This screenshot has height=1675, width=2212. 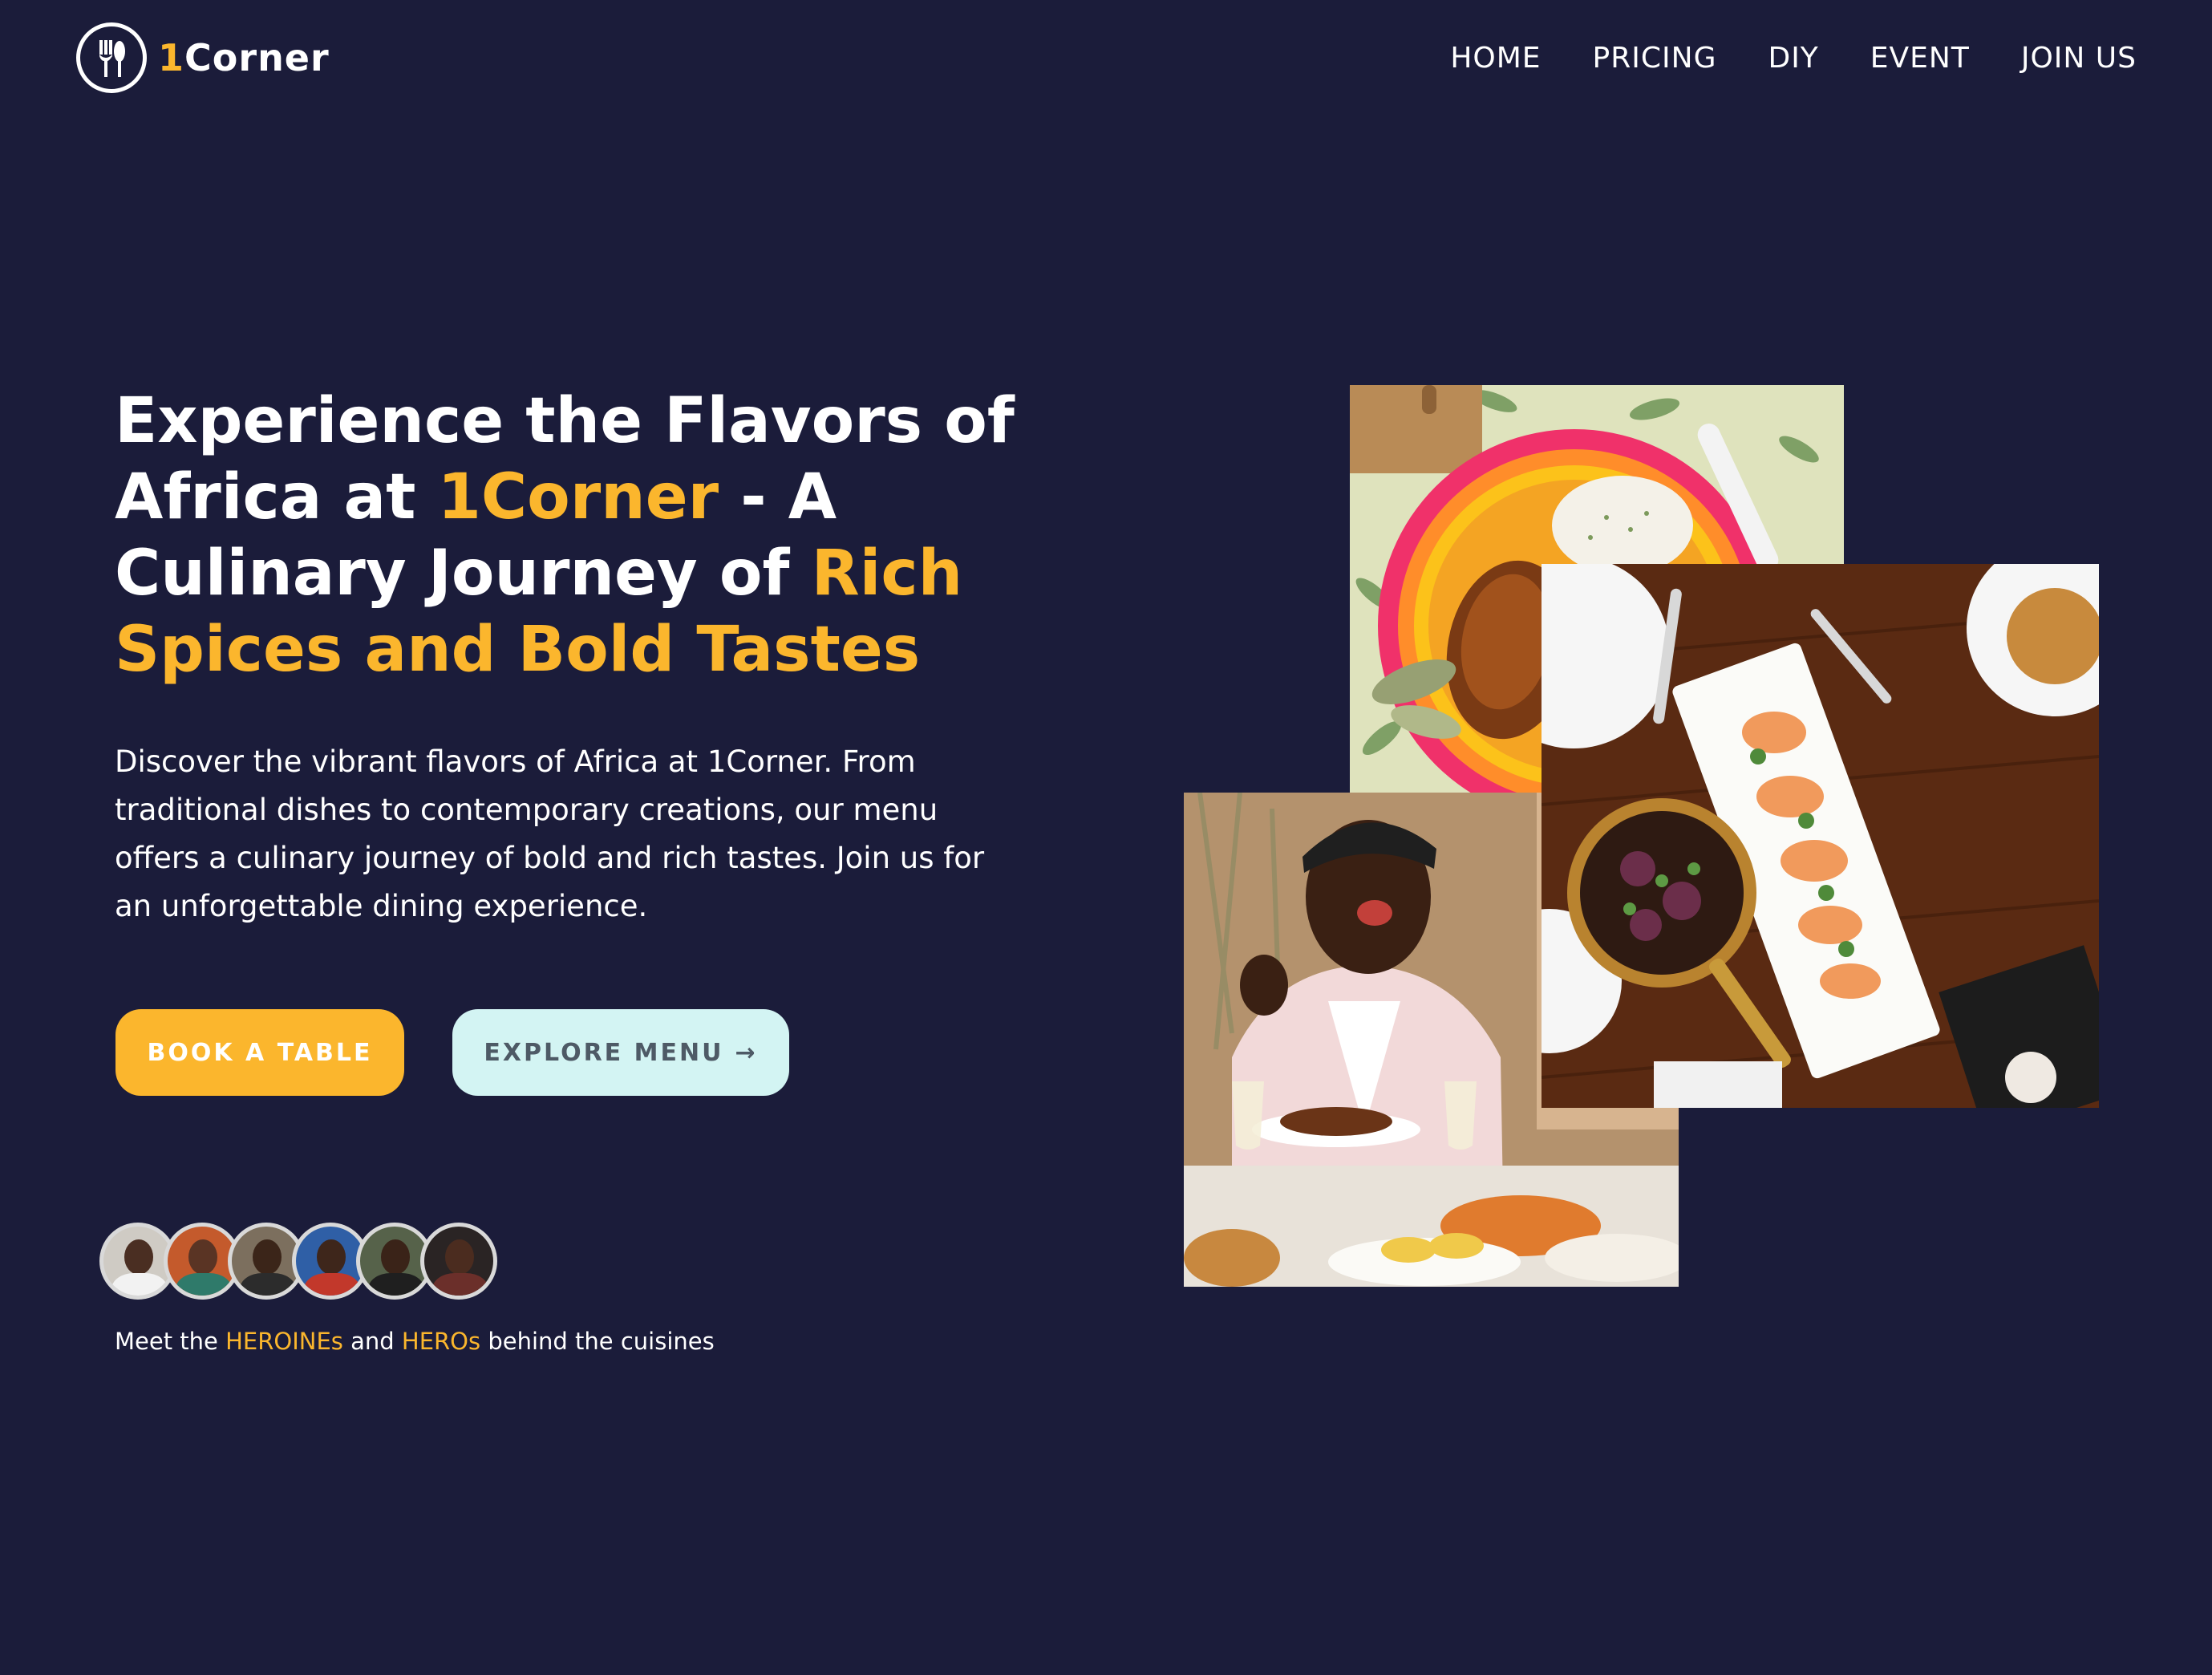 I want to click on meet-middle: and, so click(x=372, y=1342).